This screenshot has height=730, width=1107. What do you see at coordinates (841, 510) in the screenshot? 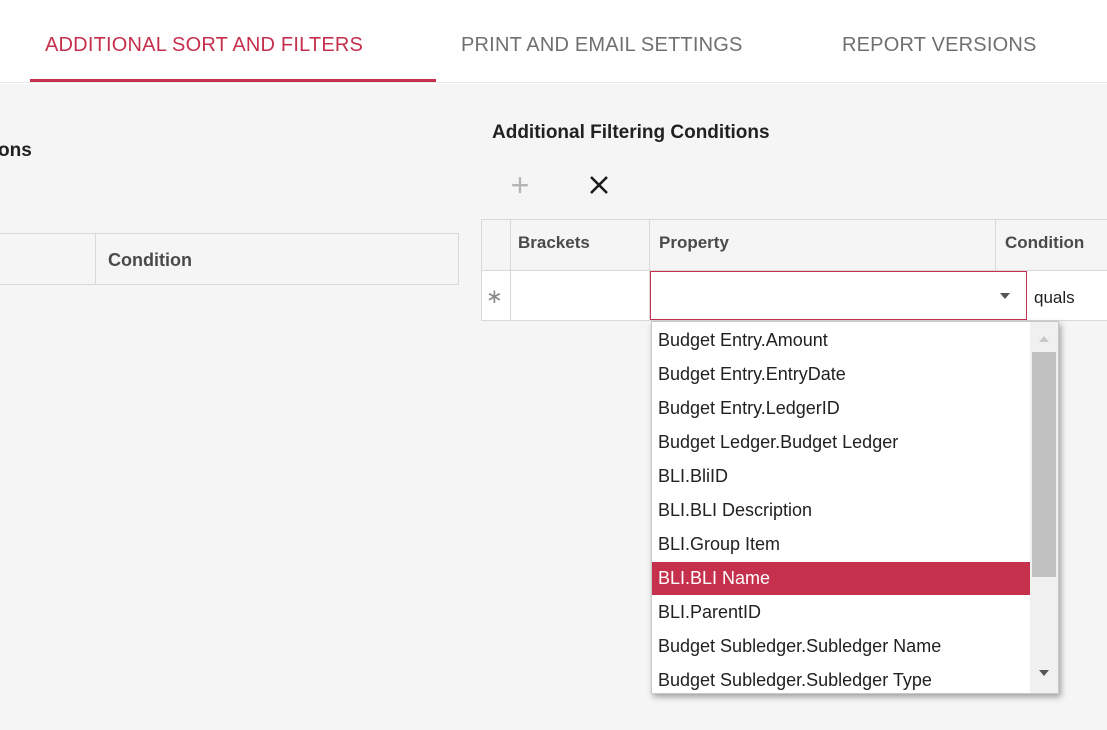
I see `dropdown-option: BLI.BLI Description` at bounding box center [841, 510].